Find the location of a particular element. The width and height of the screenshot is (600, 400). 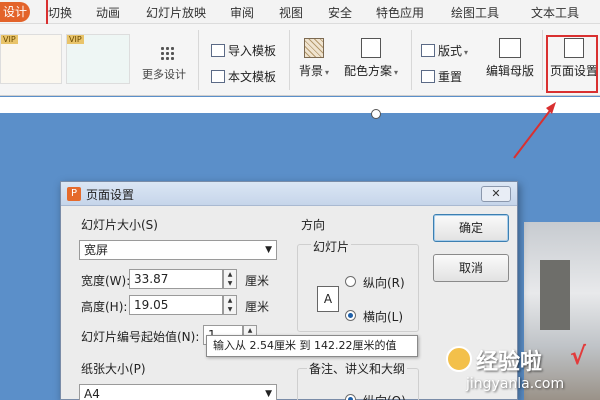

import-template-button: 导入模板 is located at coordinates (243, 50).